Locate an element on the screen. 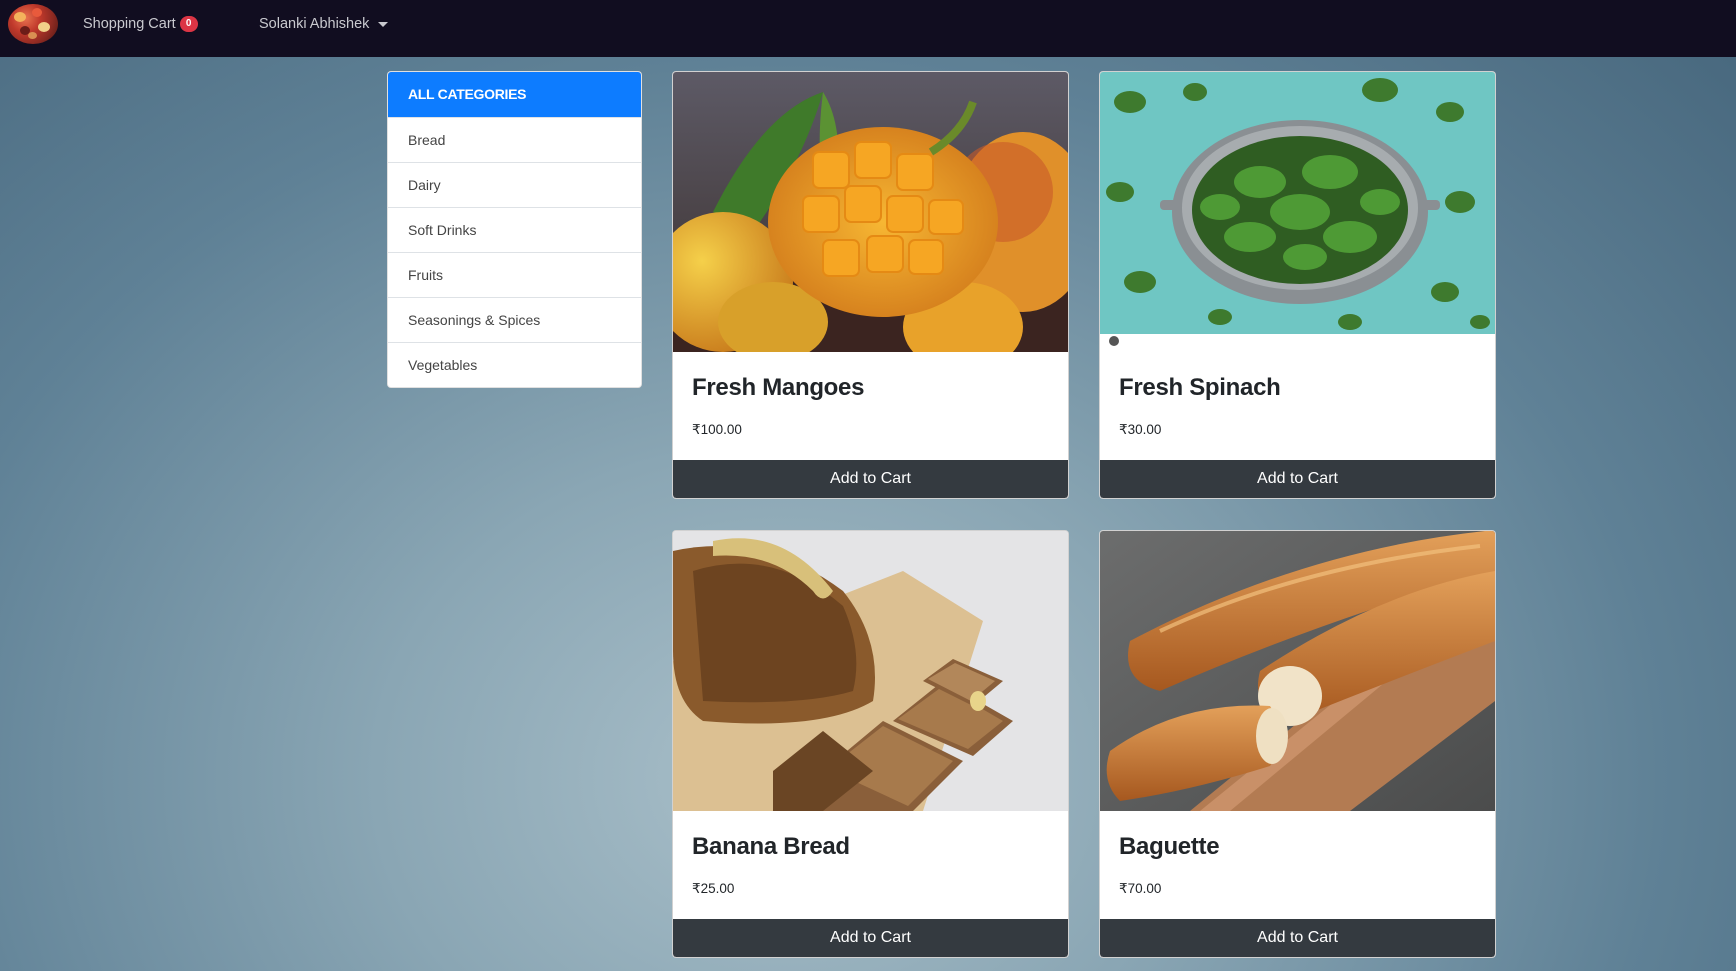  product-card: Baguette ₹70.00 Add to Cart is located at coordinates (1297, 744).